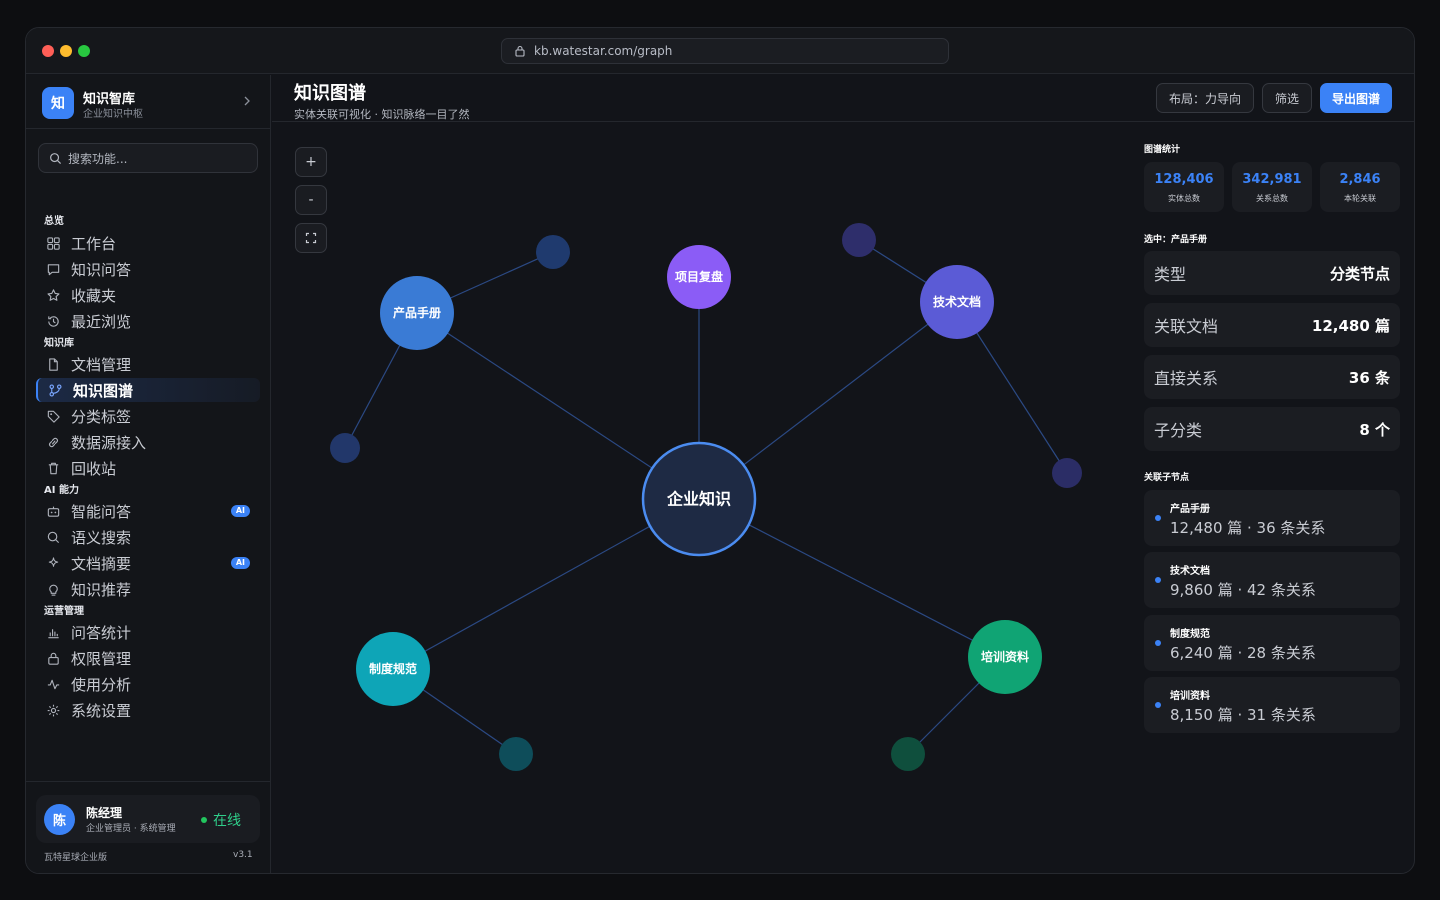 Image resolution: width=1440 pixels, height=900 pixels. Describe the element at coordinates (148, 416) in the screenshot. I see `sidebar-item-tags: 分类标签` at that location.